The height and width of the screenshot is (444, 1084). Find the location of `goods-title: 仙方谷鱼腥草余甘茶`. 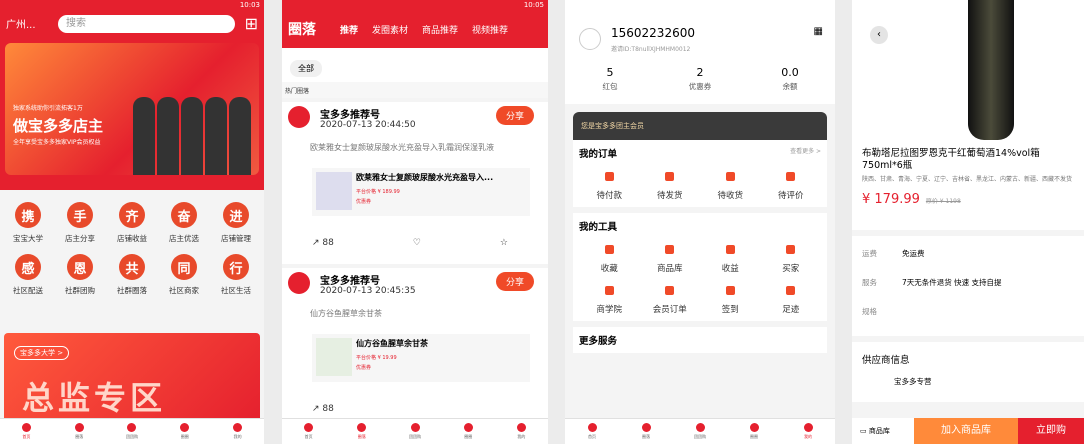

goods-title: 仙方谷鱼腥草余甘茶 is located at coordinates (392, 343).